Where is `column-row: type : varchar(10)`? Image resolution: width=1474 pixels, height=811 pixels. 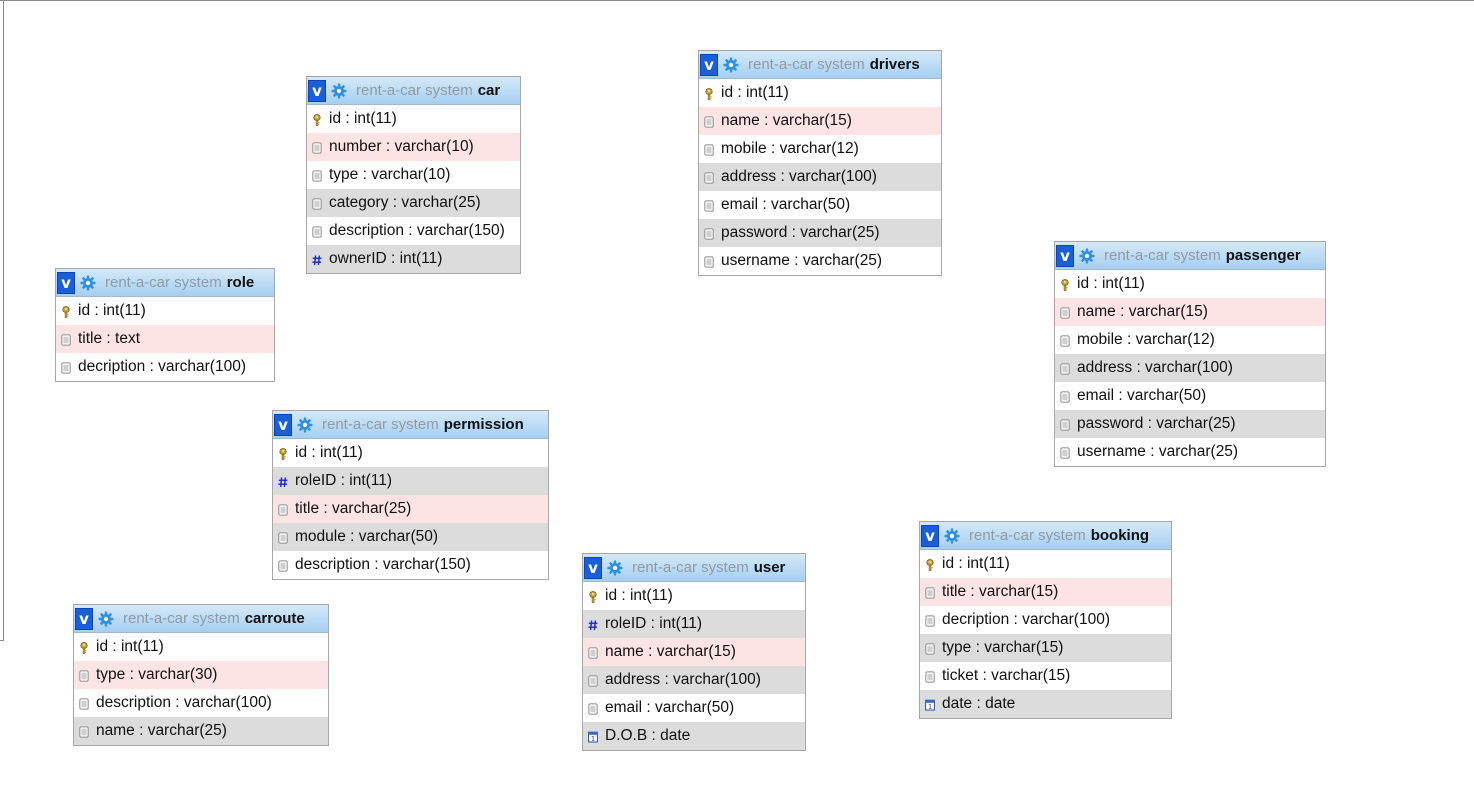 column-row: type : varchar(10) is located at coordinates (413, 175).